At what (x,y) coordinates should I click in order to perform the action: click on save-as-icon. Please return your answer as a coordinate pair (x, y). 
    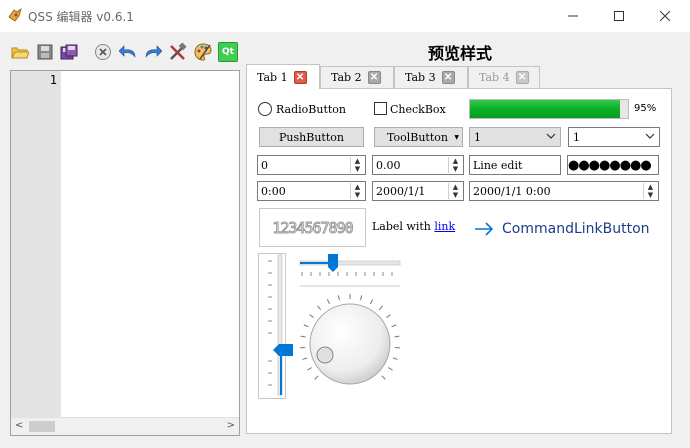
    Looking at the image, I should click on (69, 52).